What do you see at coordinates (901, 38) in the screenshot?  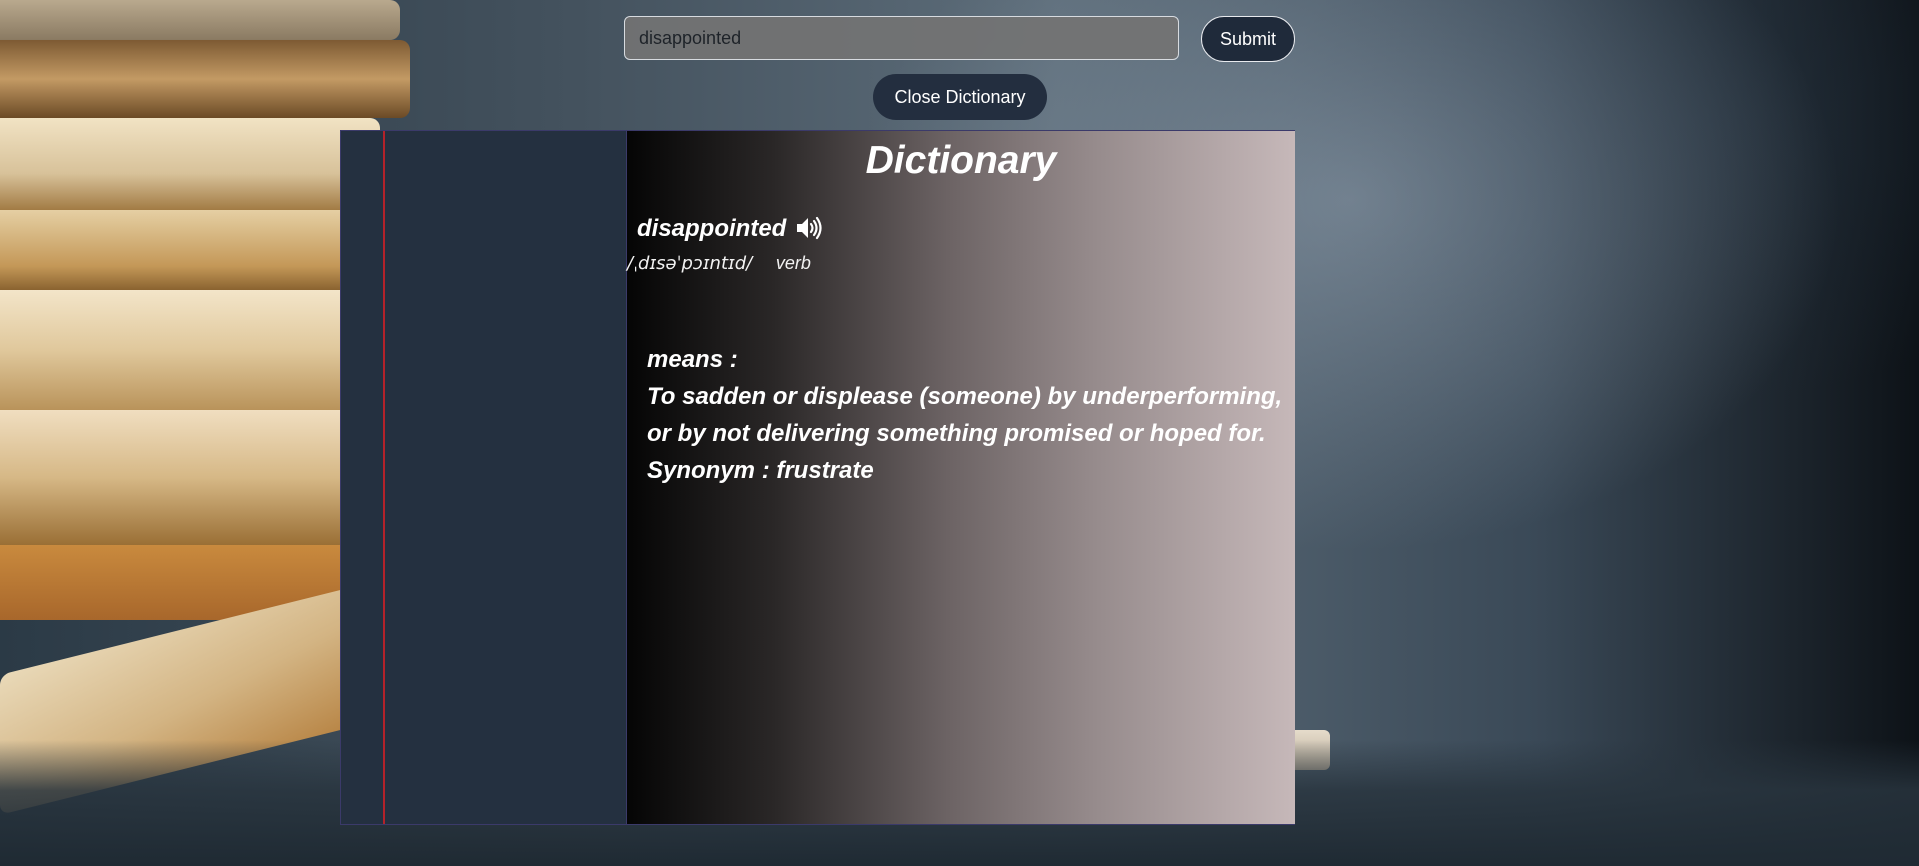 I see `search-input` at bounding box center [901, 38].